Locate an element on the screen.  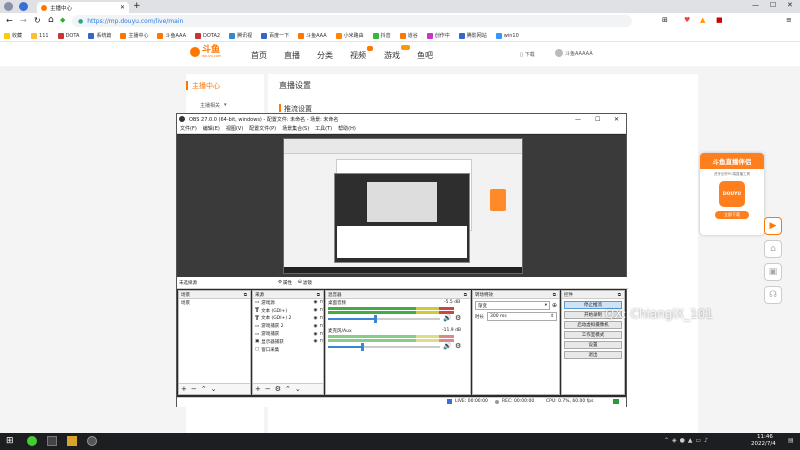
menu-profile: 配置文件(P) is located at coordinates (262, 128).